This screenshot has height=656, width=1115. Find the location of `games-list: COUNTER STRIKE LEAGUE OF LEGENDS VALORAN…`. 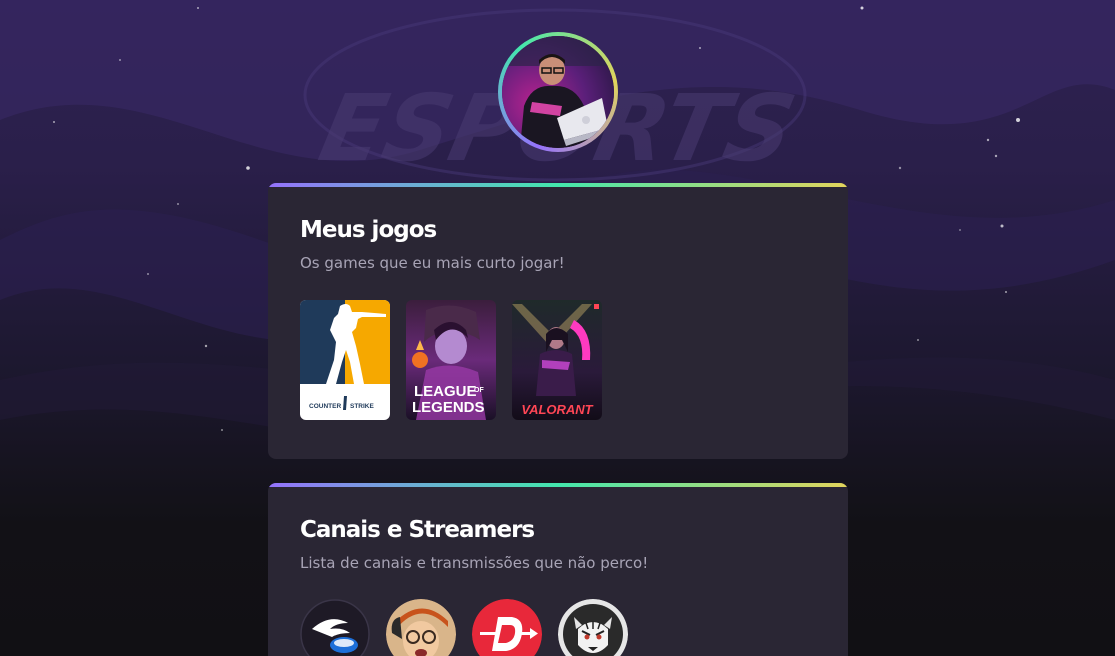

games-list: COUNTER STRIKE LEAGUE OF LEGENDS VALORAN… is located at coordinates (451, 360).